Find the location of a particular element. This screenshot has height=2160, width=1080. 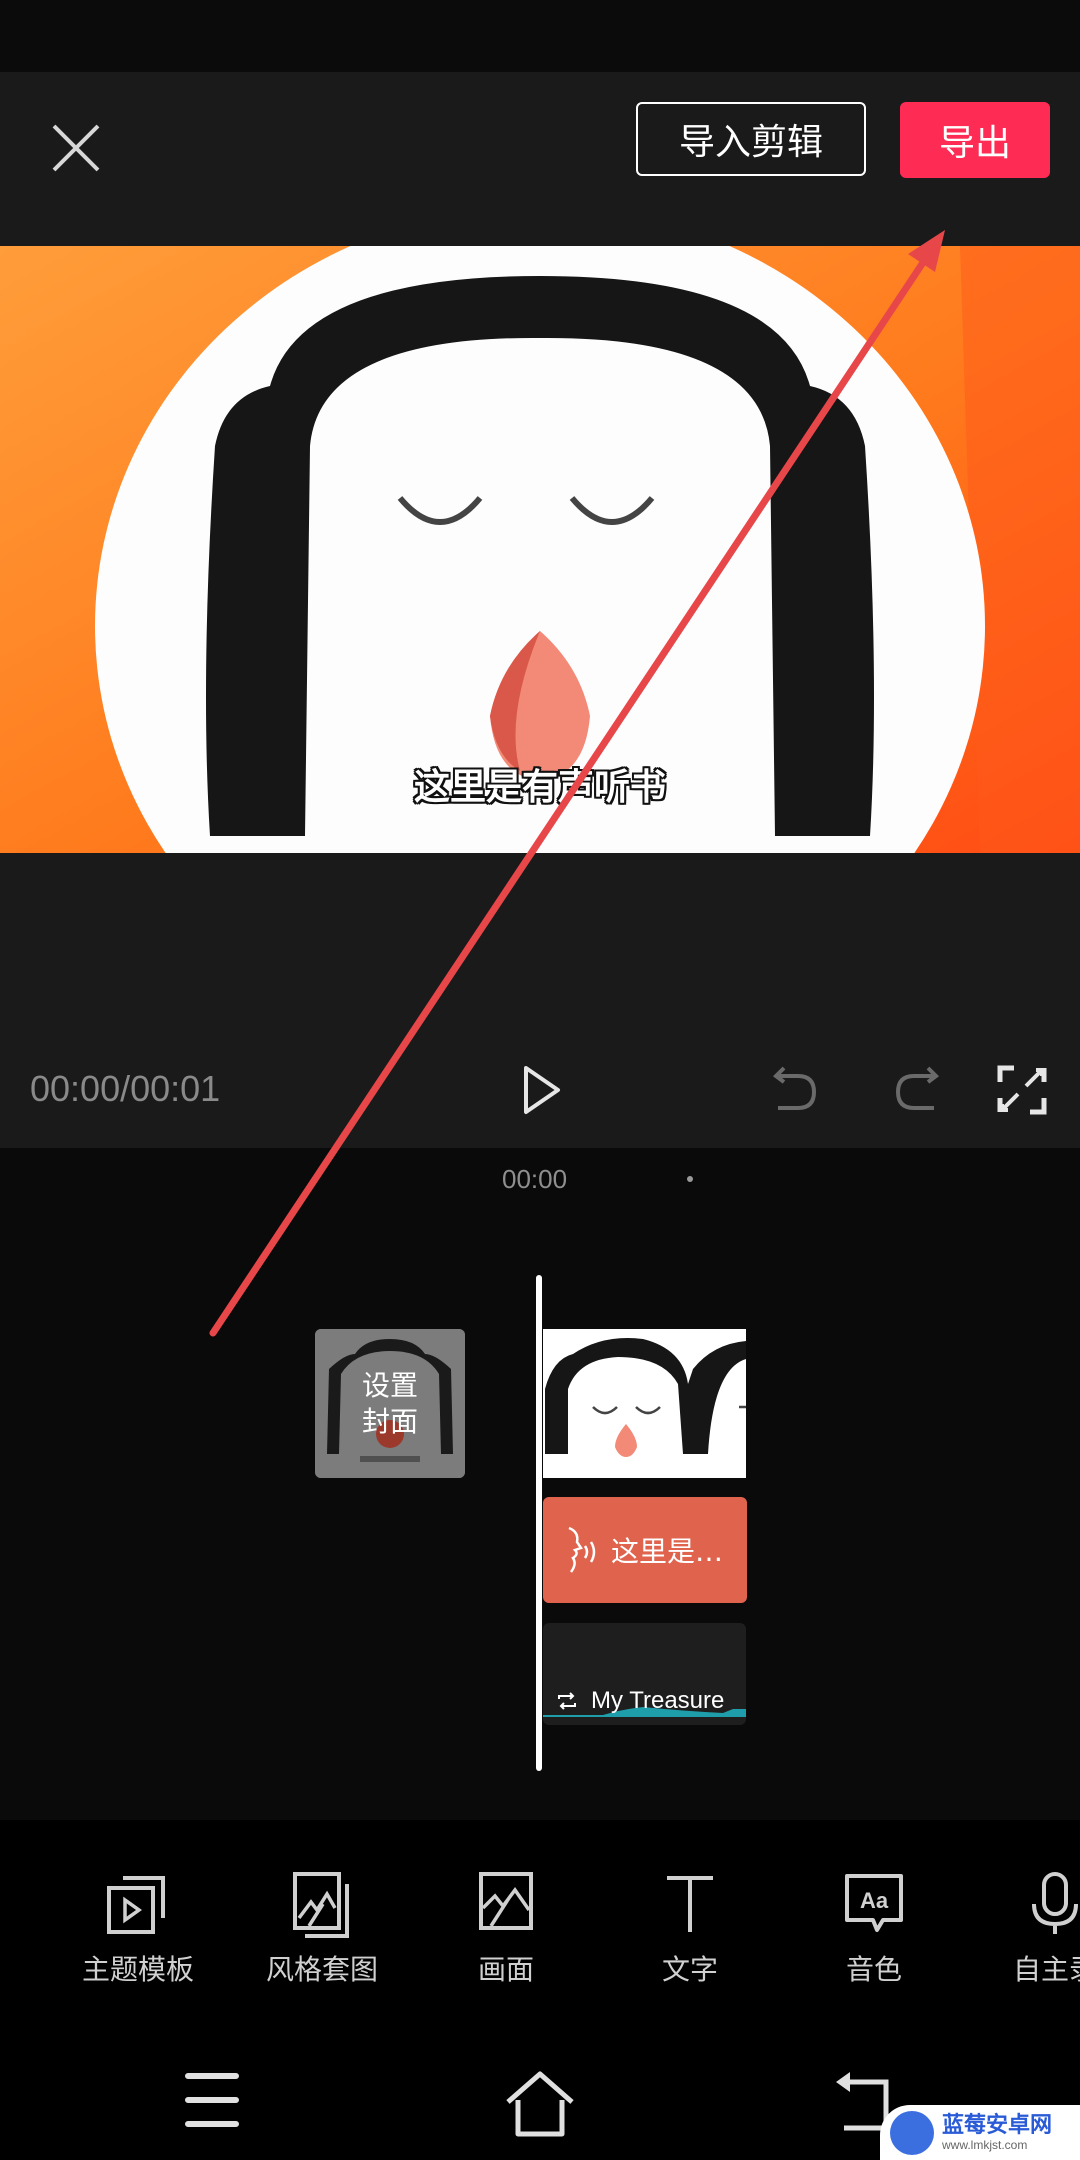

fullscreen-button is located at coordinates (1022, 1090).